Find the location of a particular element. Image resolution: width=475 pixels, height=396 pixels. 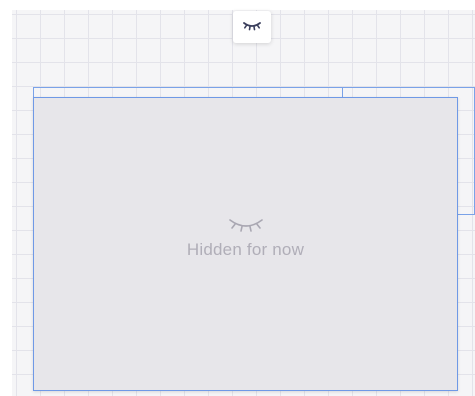

frame-divider is located at coordinates (342, 92).